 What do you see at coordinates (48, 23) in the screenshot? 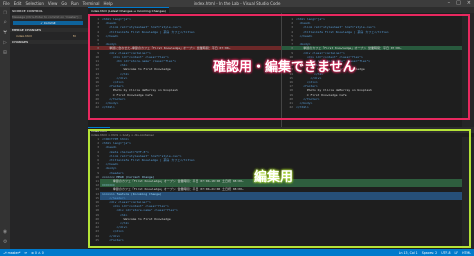
I see `commit-button: ✓ Commit` at bounding box center [48, 23].